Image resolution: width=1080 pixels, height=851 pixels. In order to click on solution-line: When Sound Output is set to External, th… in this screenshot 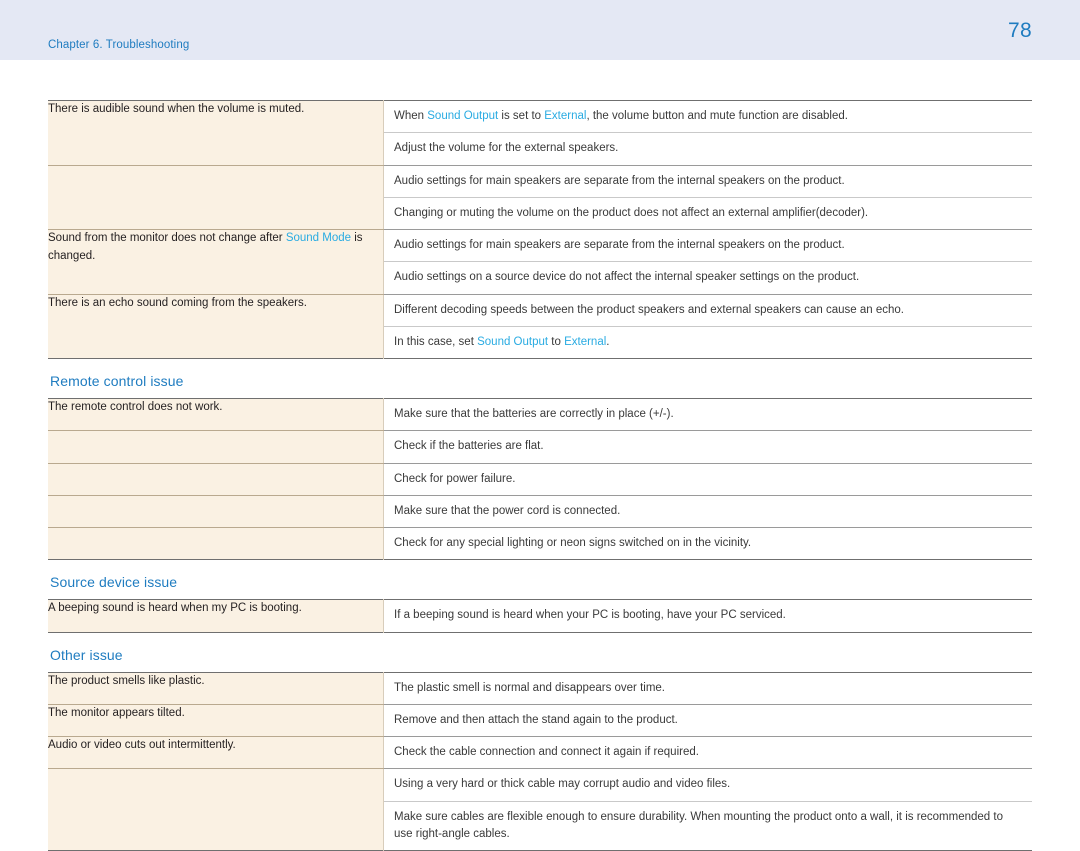, I will do `click(708, 117)`.